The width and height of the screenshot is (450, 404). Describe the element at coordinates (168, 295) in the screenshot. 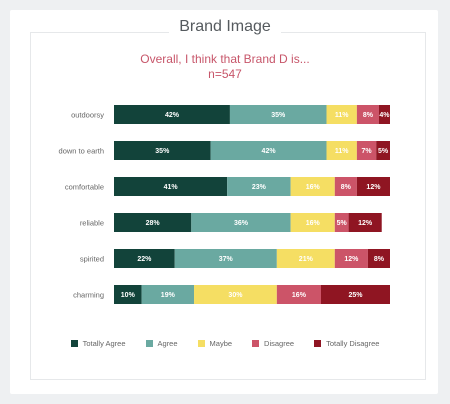

I see `data-label: 19%` at that location.